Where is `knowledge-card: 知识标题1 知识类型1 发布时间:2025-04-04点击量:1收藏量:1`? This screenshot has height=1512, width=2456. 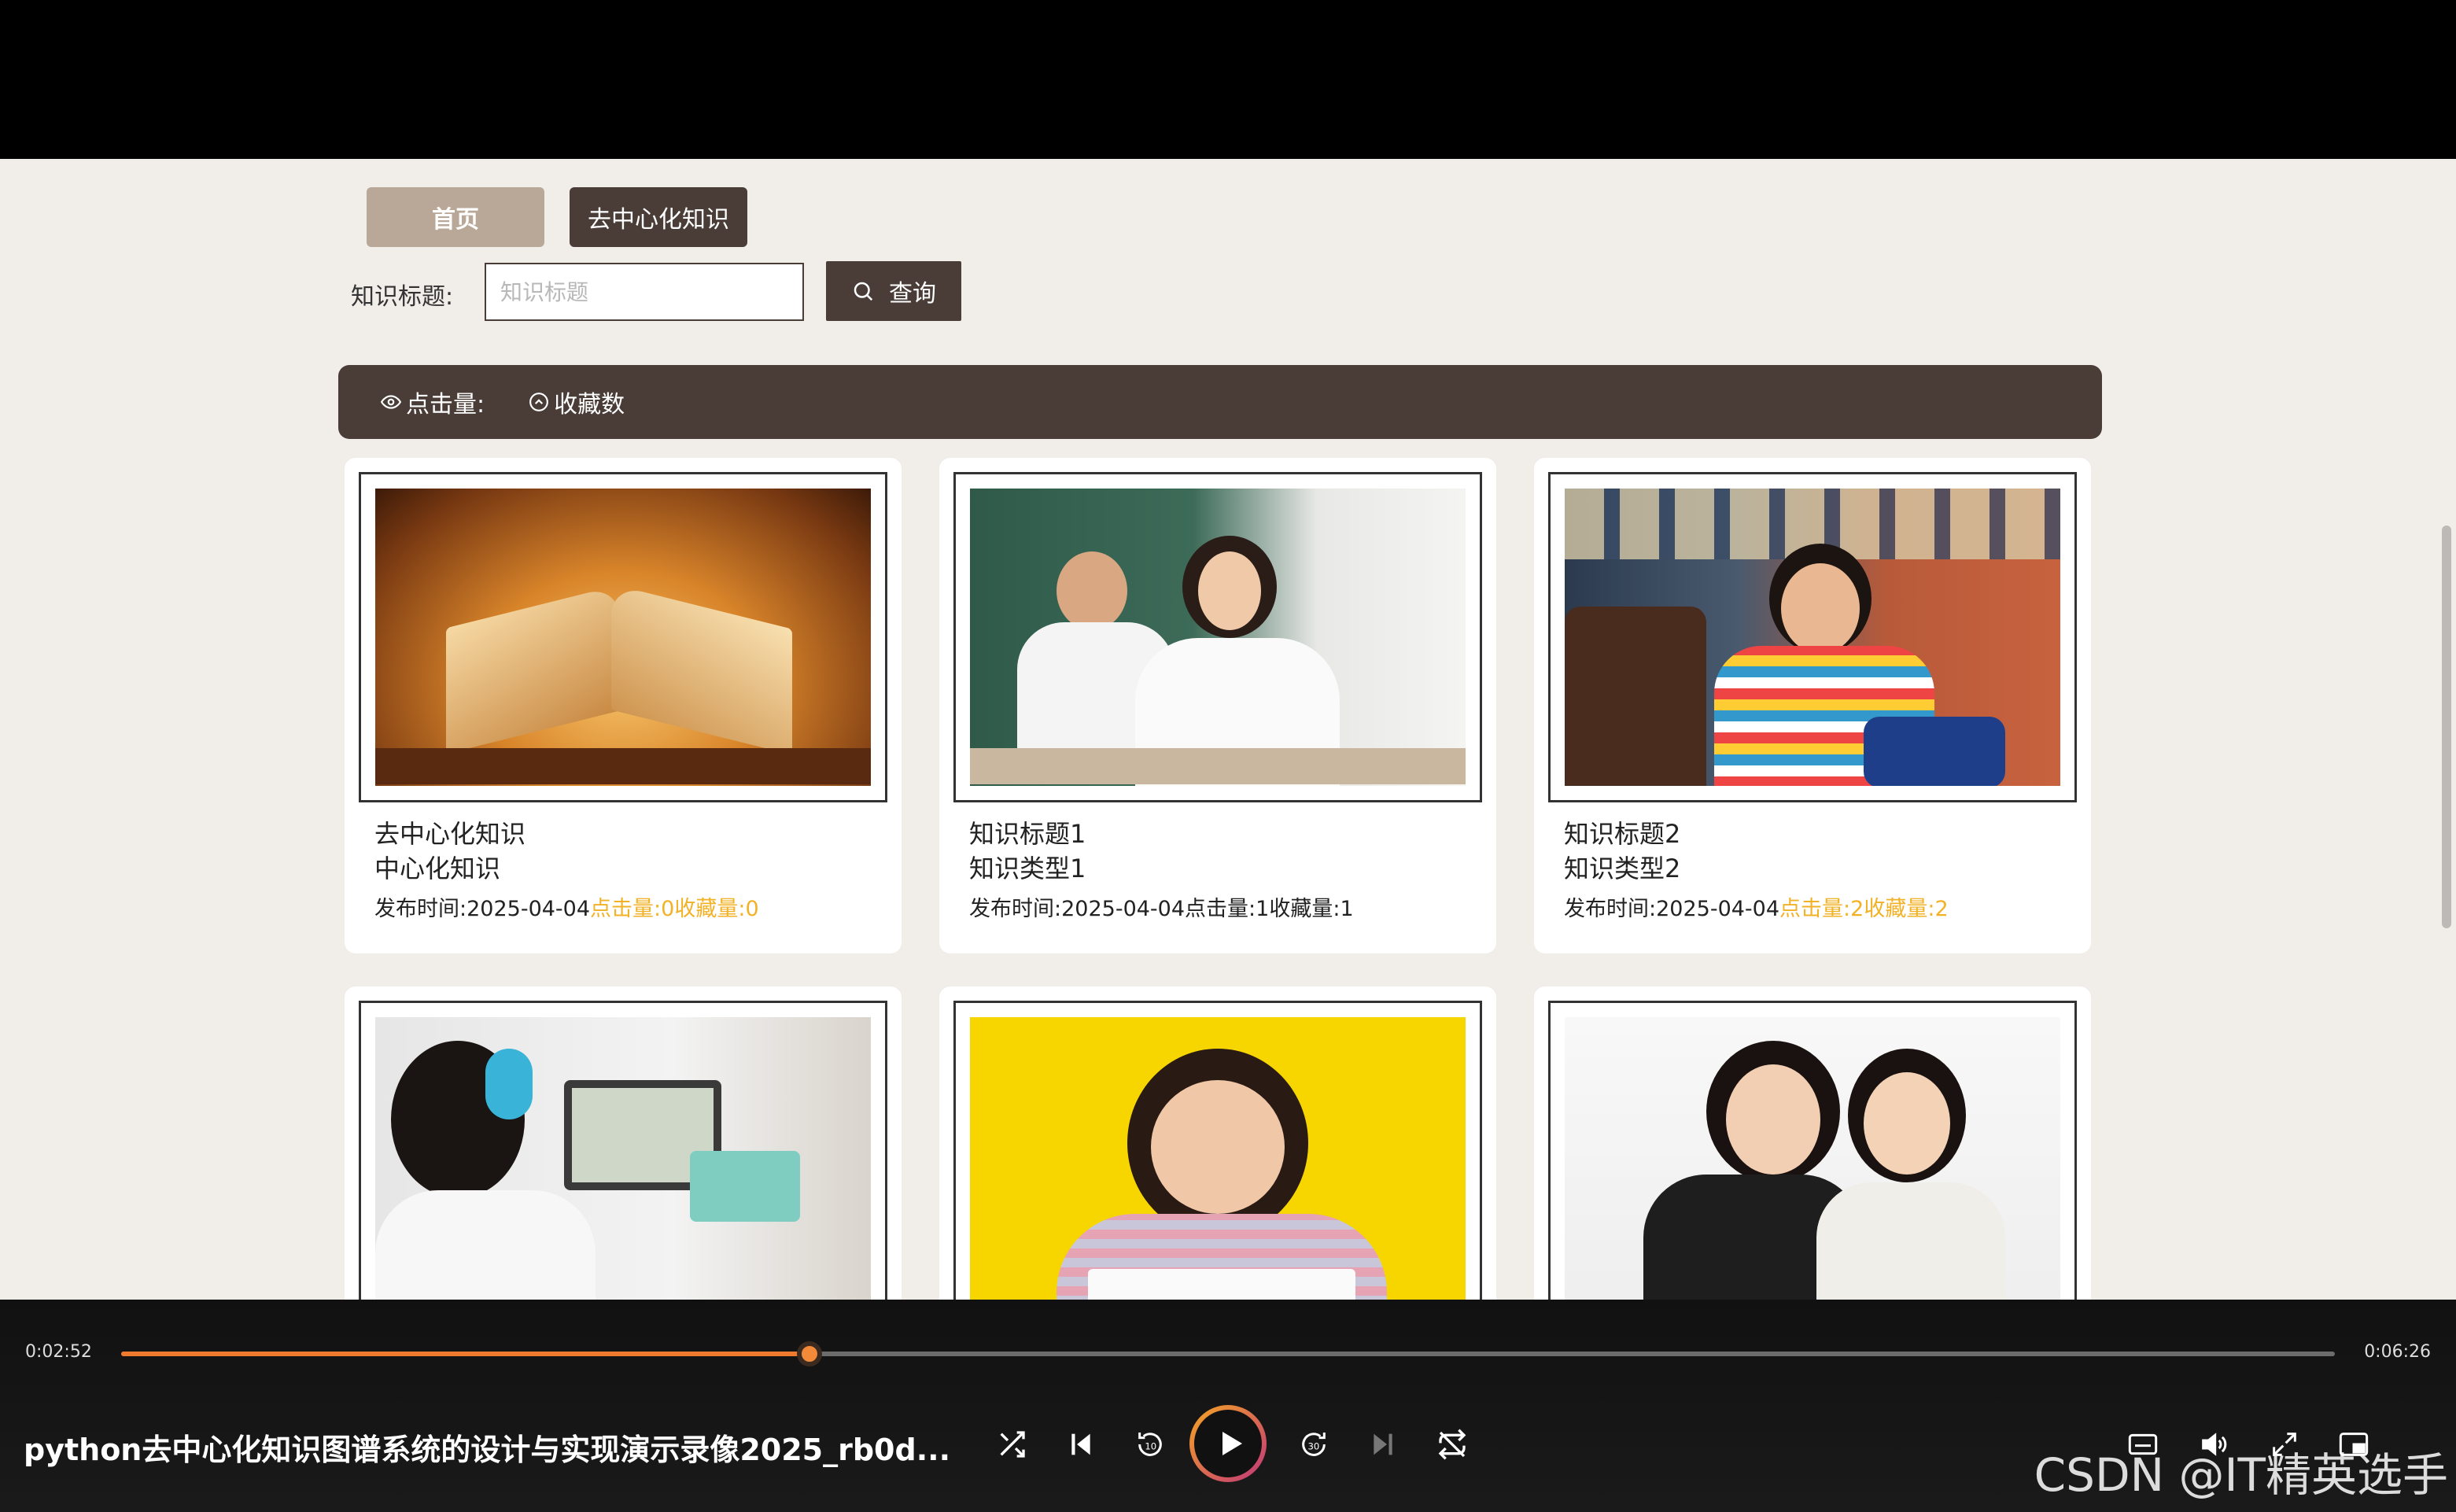
knowledge-card: 知识标题1 知识类型1 发布时间:2025-04-04点击量:1收藏量:1 is located at coordinates (1217, 705).